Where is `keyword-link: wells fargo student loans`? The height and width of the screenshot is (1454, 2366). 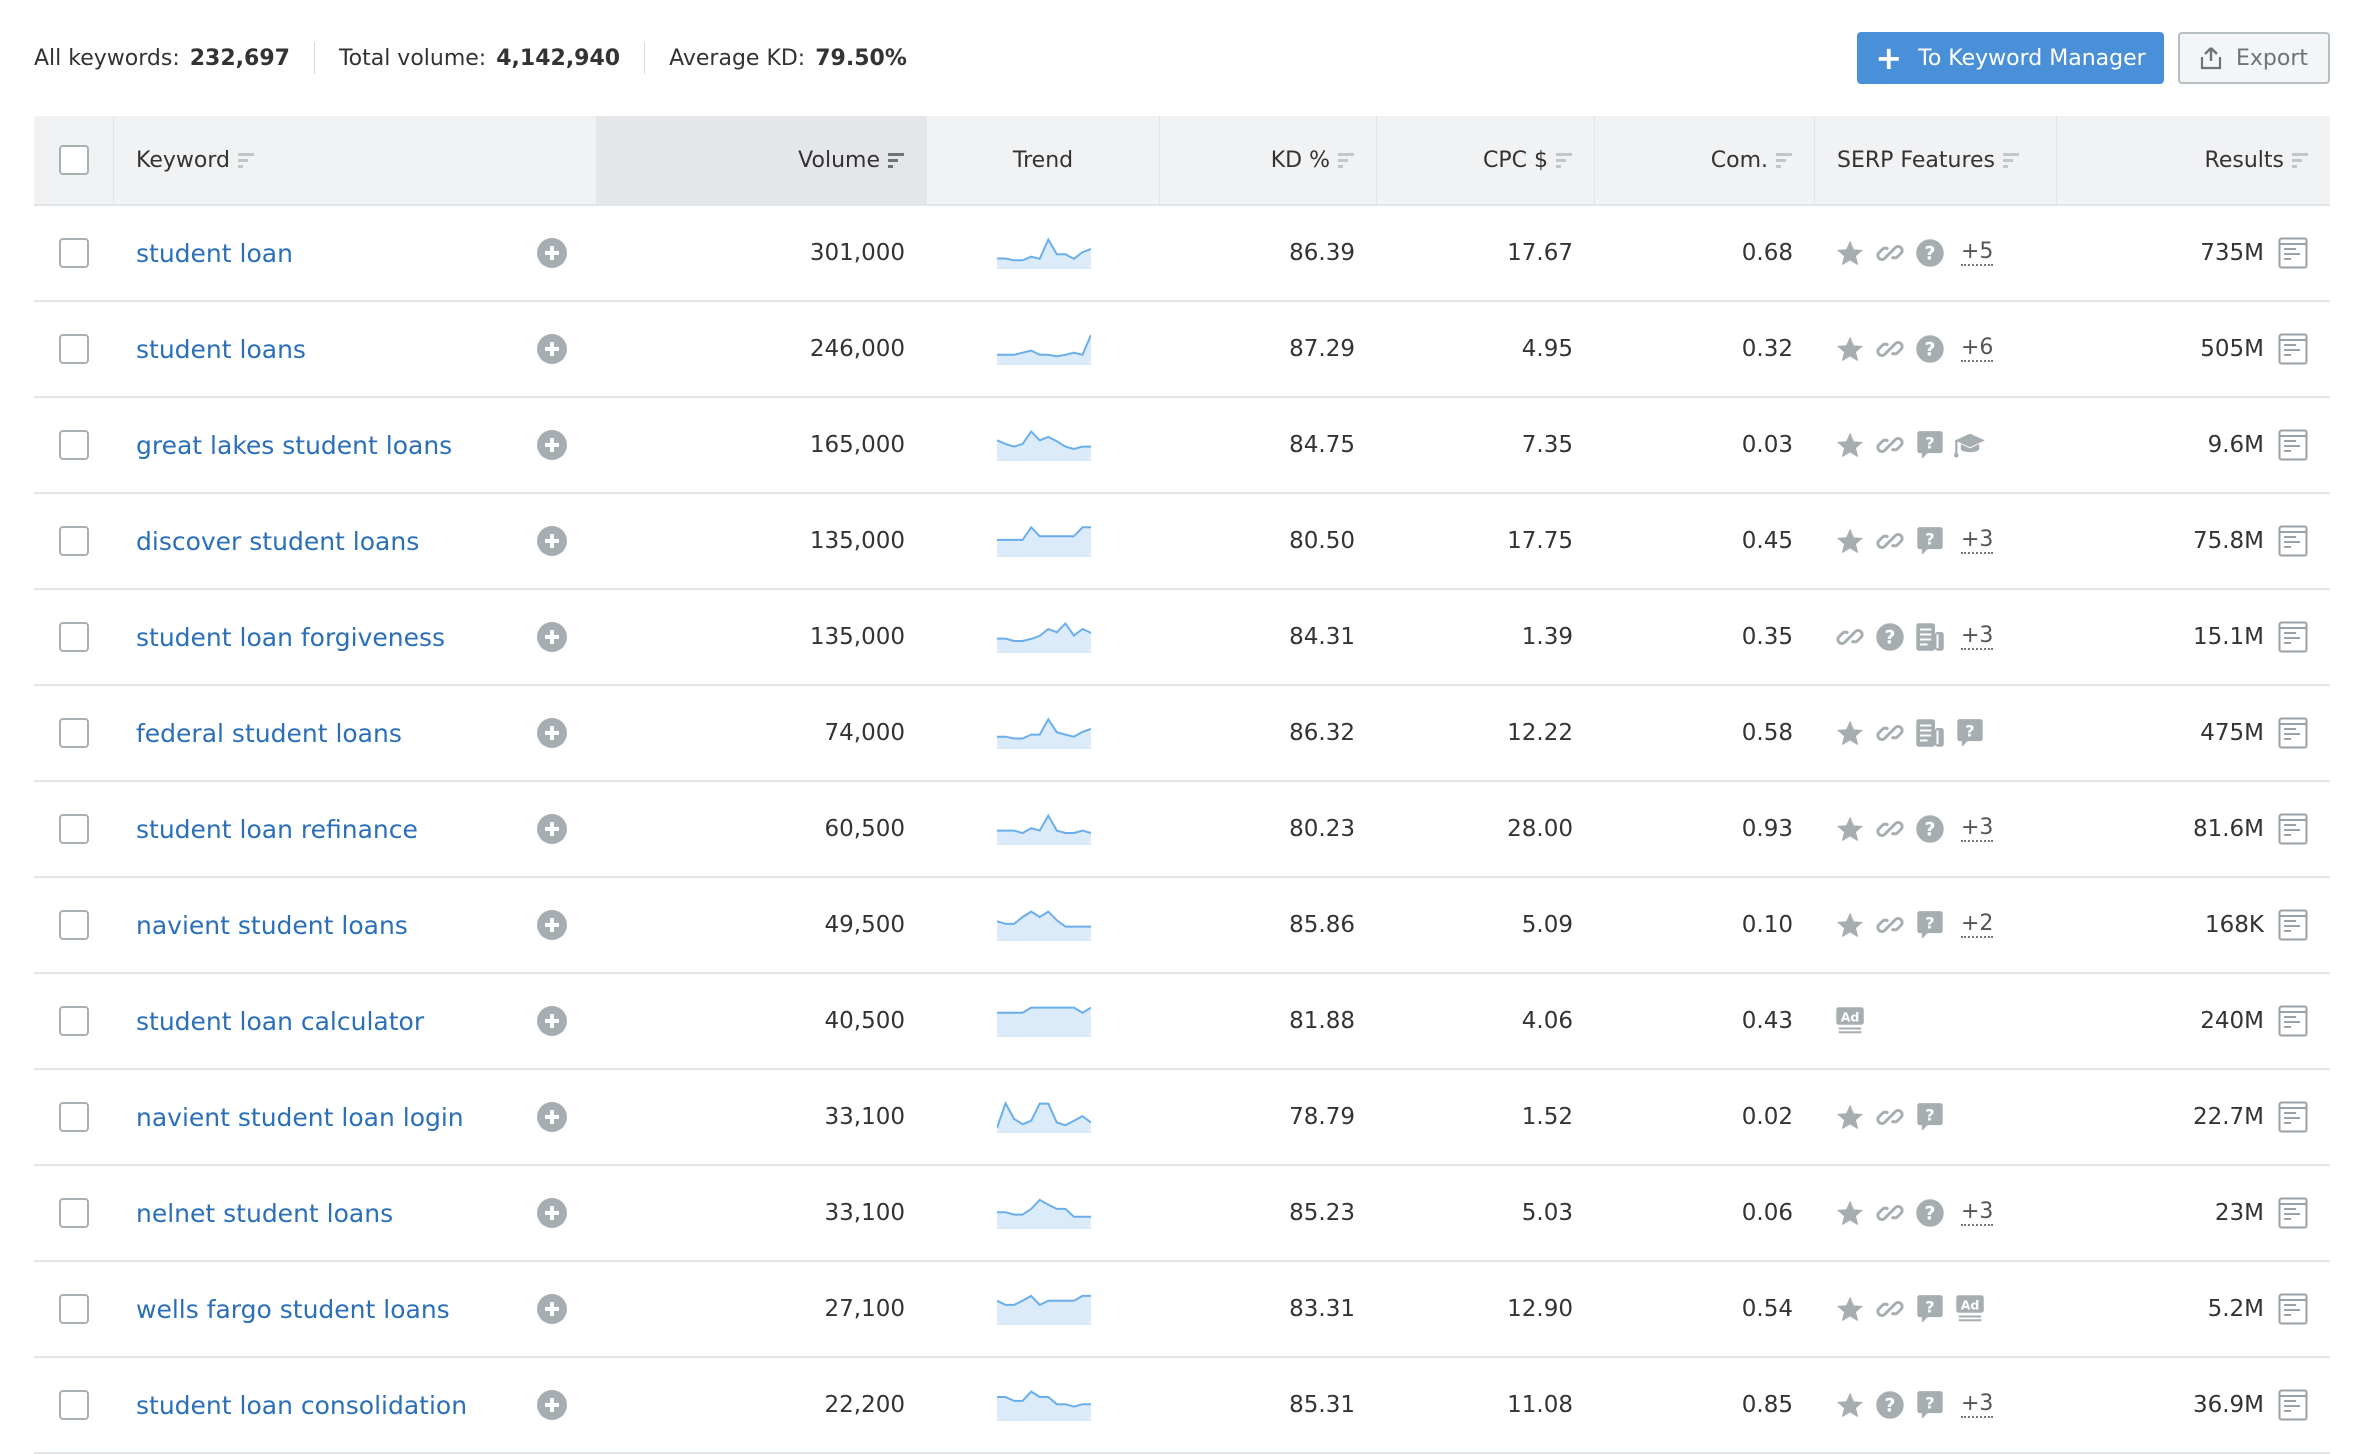 keyword-link: wells fargo student loans is located at coordinates (336, 1309).